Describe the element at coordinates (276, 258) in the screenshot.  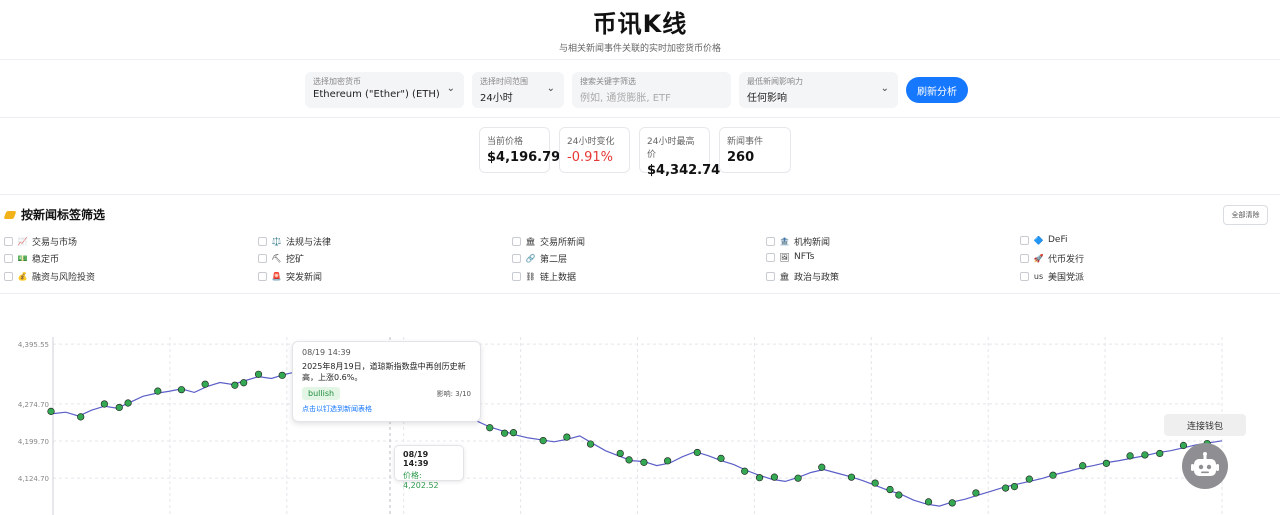
I see `tag-emoji-icon: ⛏` at that location.